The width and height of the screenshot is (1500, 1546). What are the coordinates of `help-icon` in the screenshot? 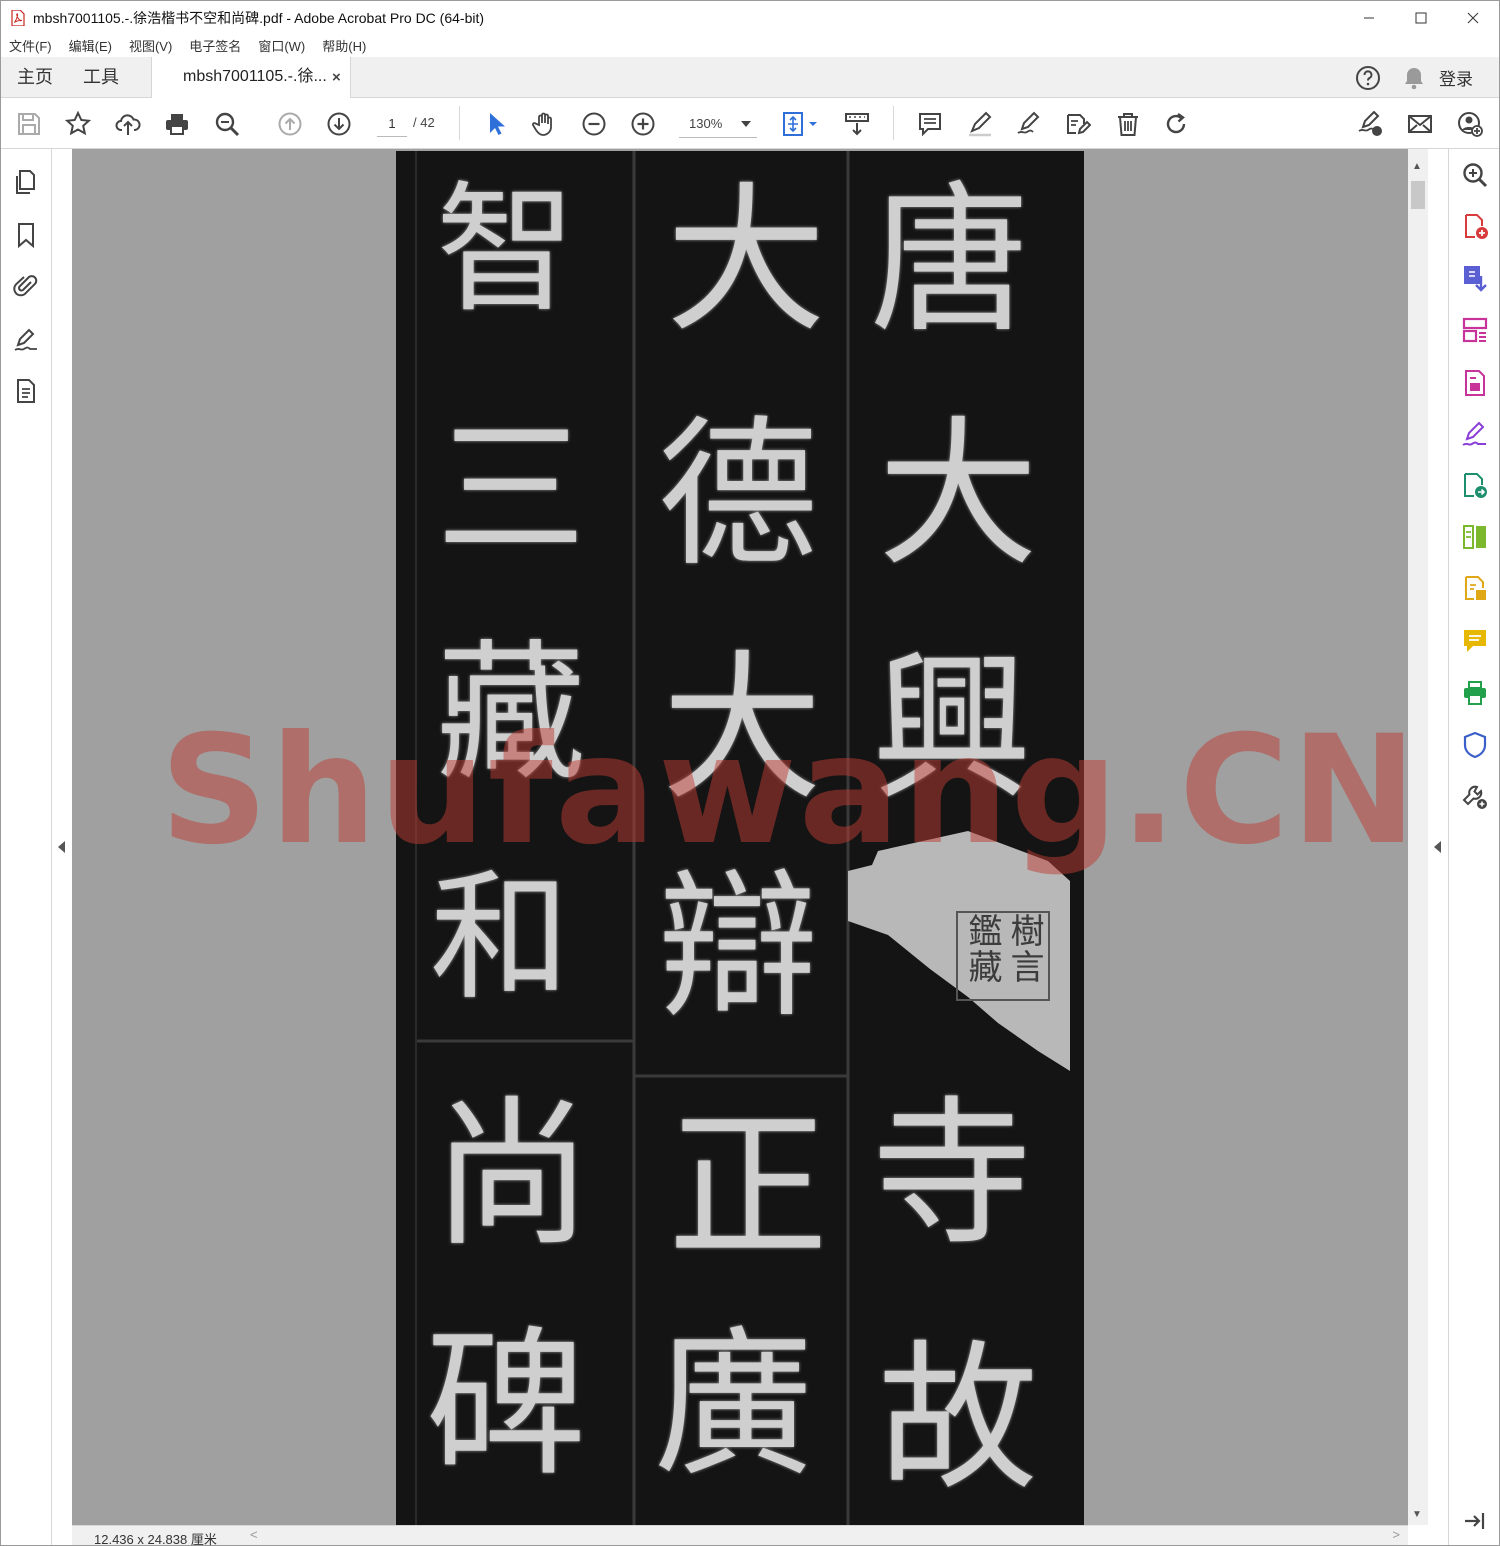 It's located at (1368, 78).